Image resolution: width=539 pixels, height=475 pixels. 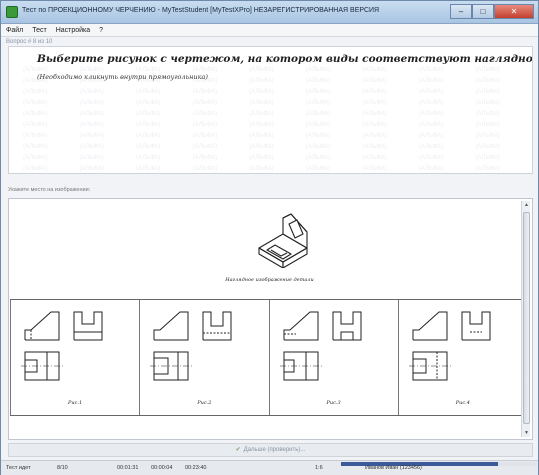 What do you see at coordinates (12, 12) in the screenshot?
I see `app-icon` at bounding box center [12, 12].